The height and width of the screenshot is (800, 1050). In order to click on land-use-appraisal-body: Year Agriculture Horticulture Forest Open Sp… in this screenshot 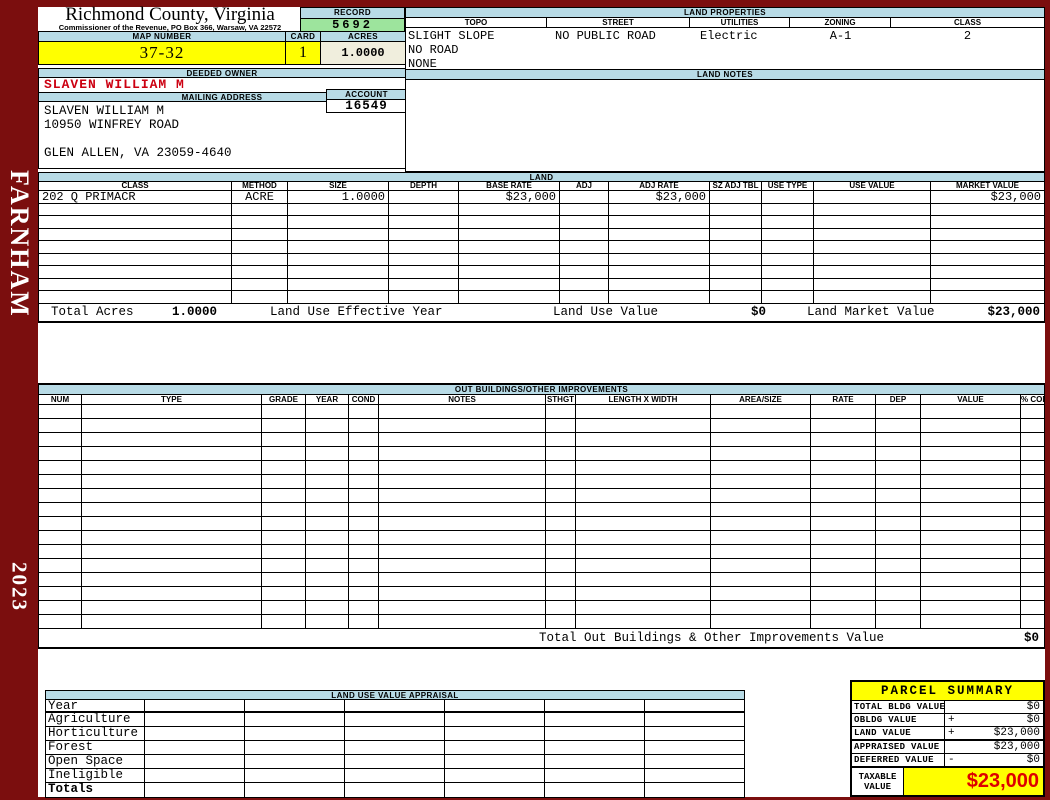, I will do `click(395, 748)`.